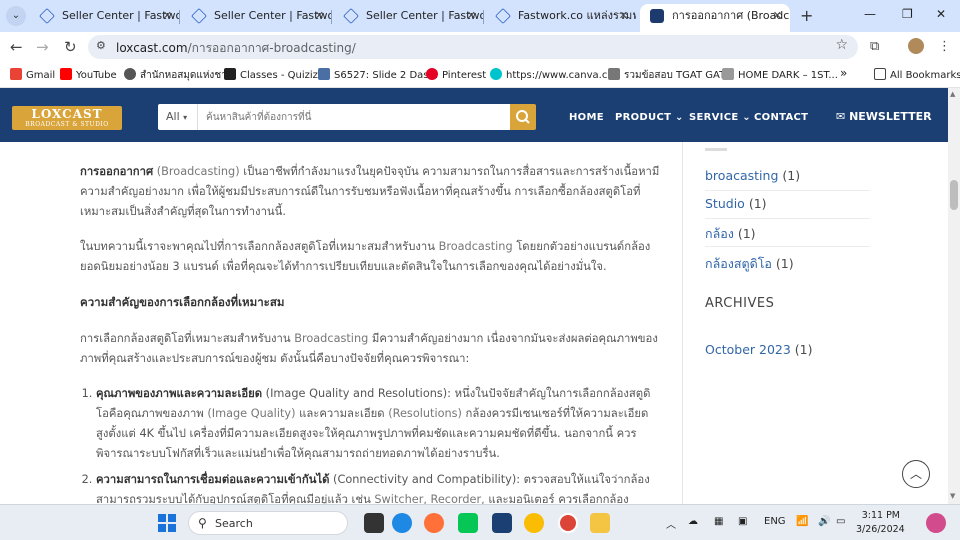 Image resolution: width=960 pixels, height=540 pixels. What do you see at coordinates (715, 18) in the screenshot?
I see `browser-tab-5-active: การออกอากาศ (Broadcasting) ✕` at bounding box center [715, 18].